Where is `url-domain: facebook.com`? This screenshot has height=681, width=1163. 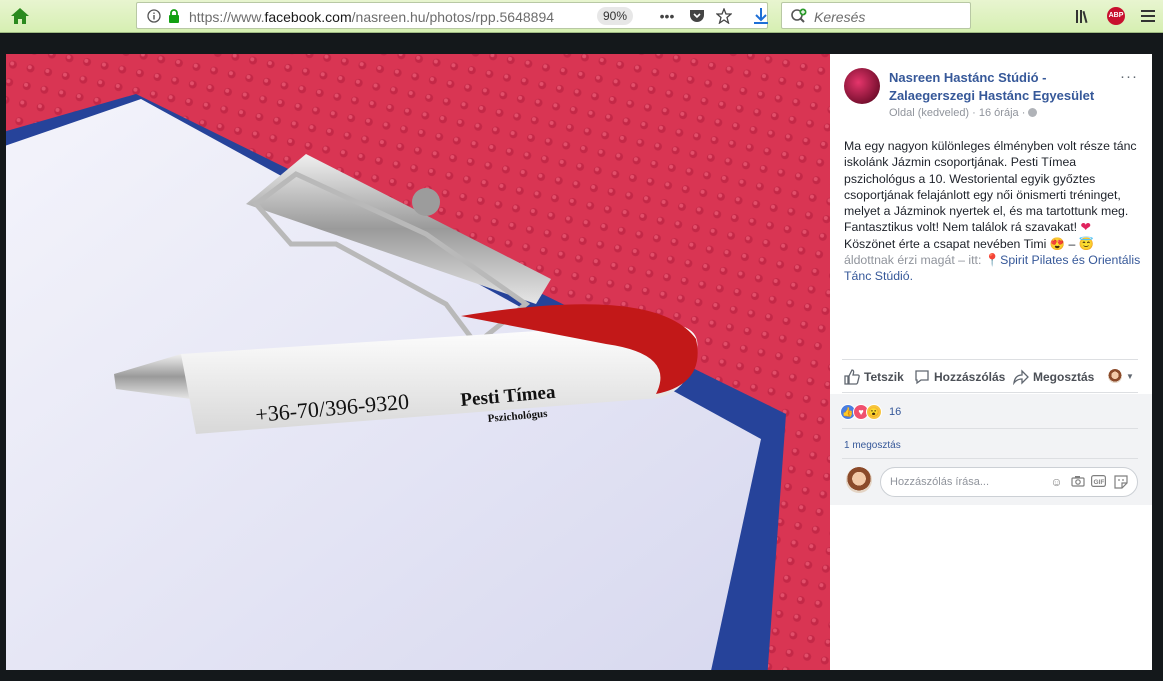
url-domain: facebook.com is located at coordinates (308, 17).